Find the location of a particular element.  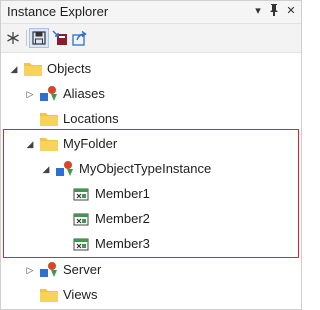

tree-item-objects: ◢ Objects is located at coordinates (151, 69).